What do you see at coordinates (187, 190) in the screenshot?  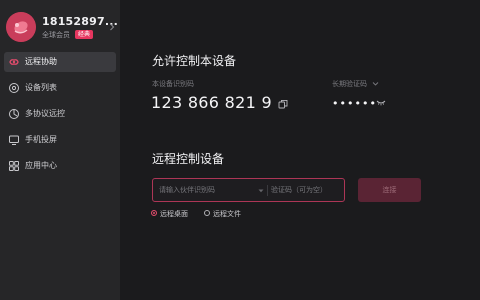 I see `partner-id-input: 请输入伙伴识别码` at bounding box center [187, 190].